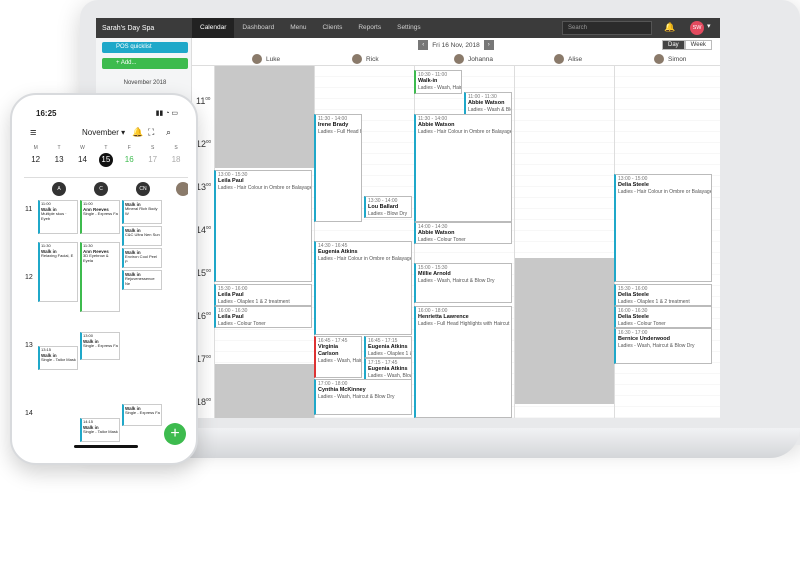 This screenshot has height=568, width=800. Describe the element at coordinates (332, 28) in the screenshot. I see `tab-clients: Clients` at that location.